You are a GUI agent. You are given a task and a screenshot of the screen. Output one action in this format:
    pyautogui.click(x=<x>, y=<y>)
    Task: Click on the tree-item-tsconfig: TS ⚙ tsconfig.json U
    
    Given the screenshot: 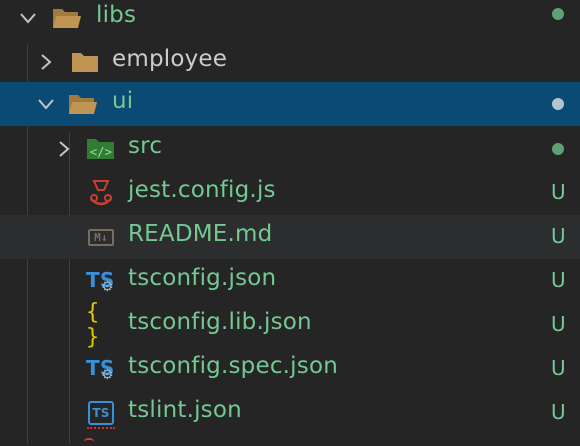 What is the action you would take?
    pyautogui.click(x=290, y=281)
    